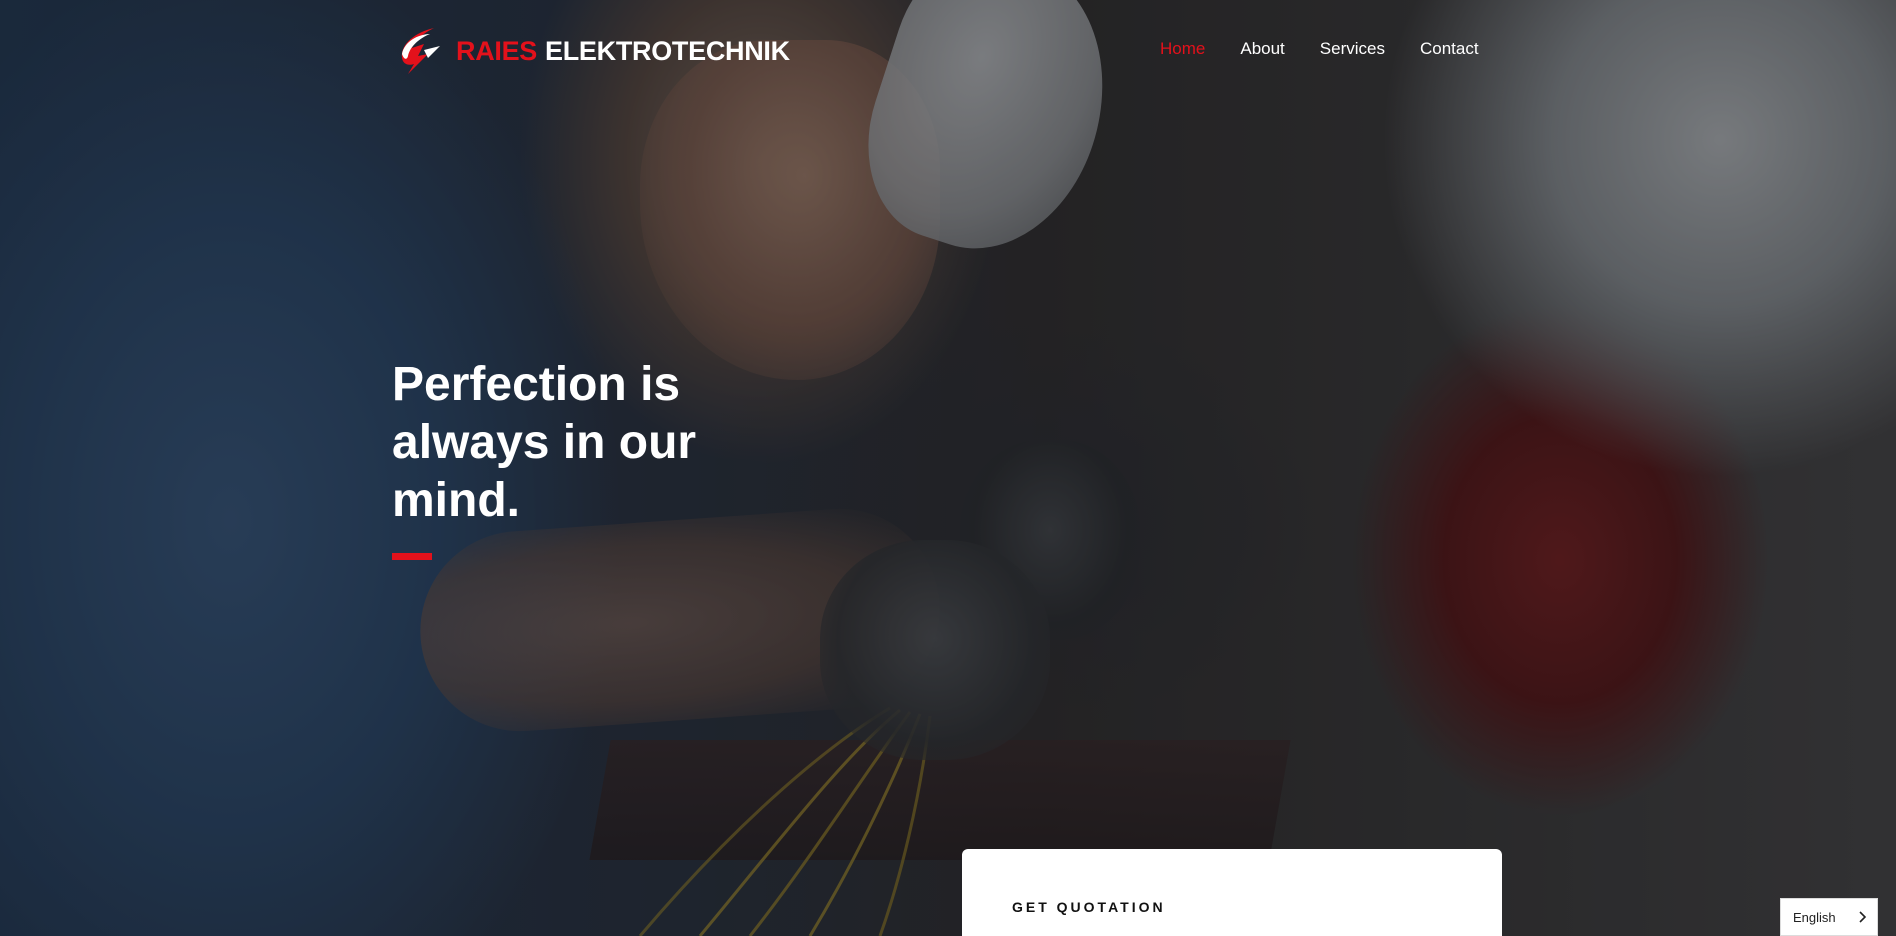  Describe the element at coordinates (1262, 49) in the screenshot. I see `nav-item-about: About` at that location.